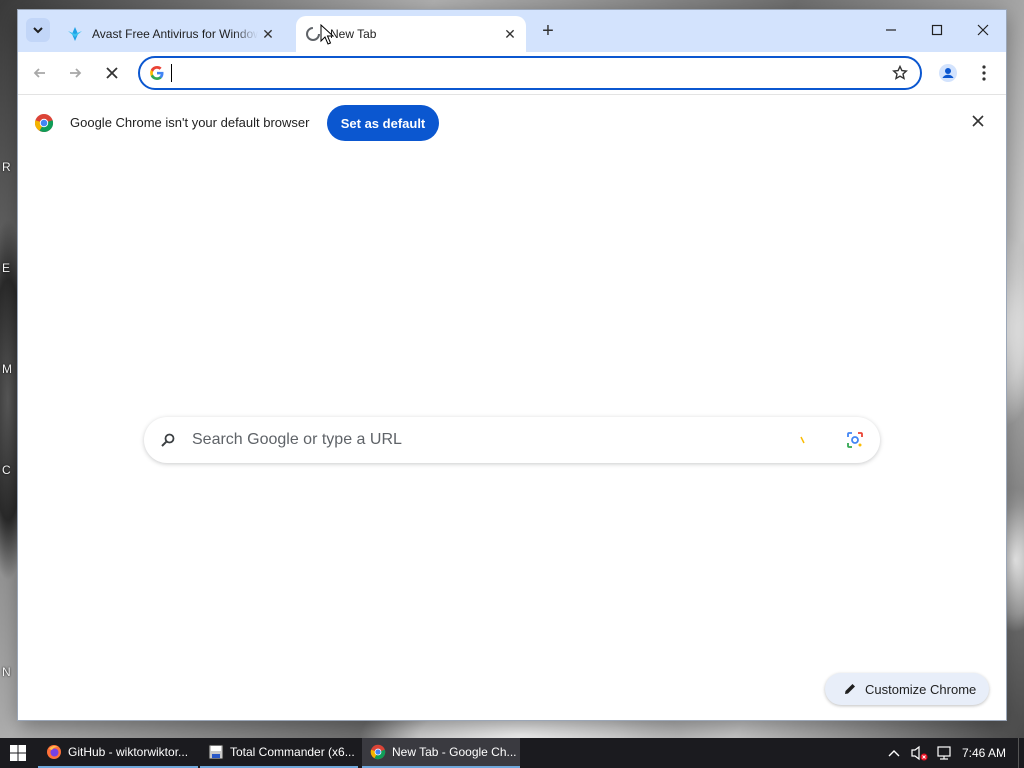 This screenshot has height=768, width=1024. I want to click on back-button, so click(40, 73).